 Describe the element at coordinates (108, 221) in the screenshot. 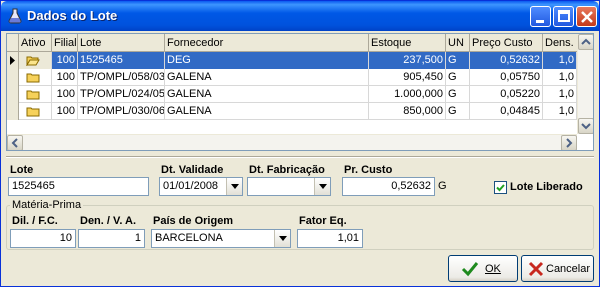

I see `den-label: Den. / V. A.` at that location.